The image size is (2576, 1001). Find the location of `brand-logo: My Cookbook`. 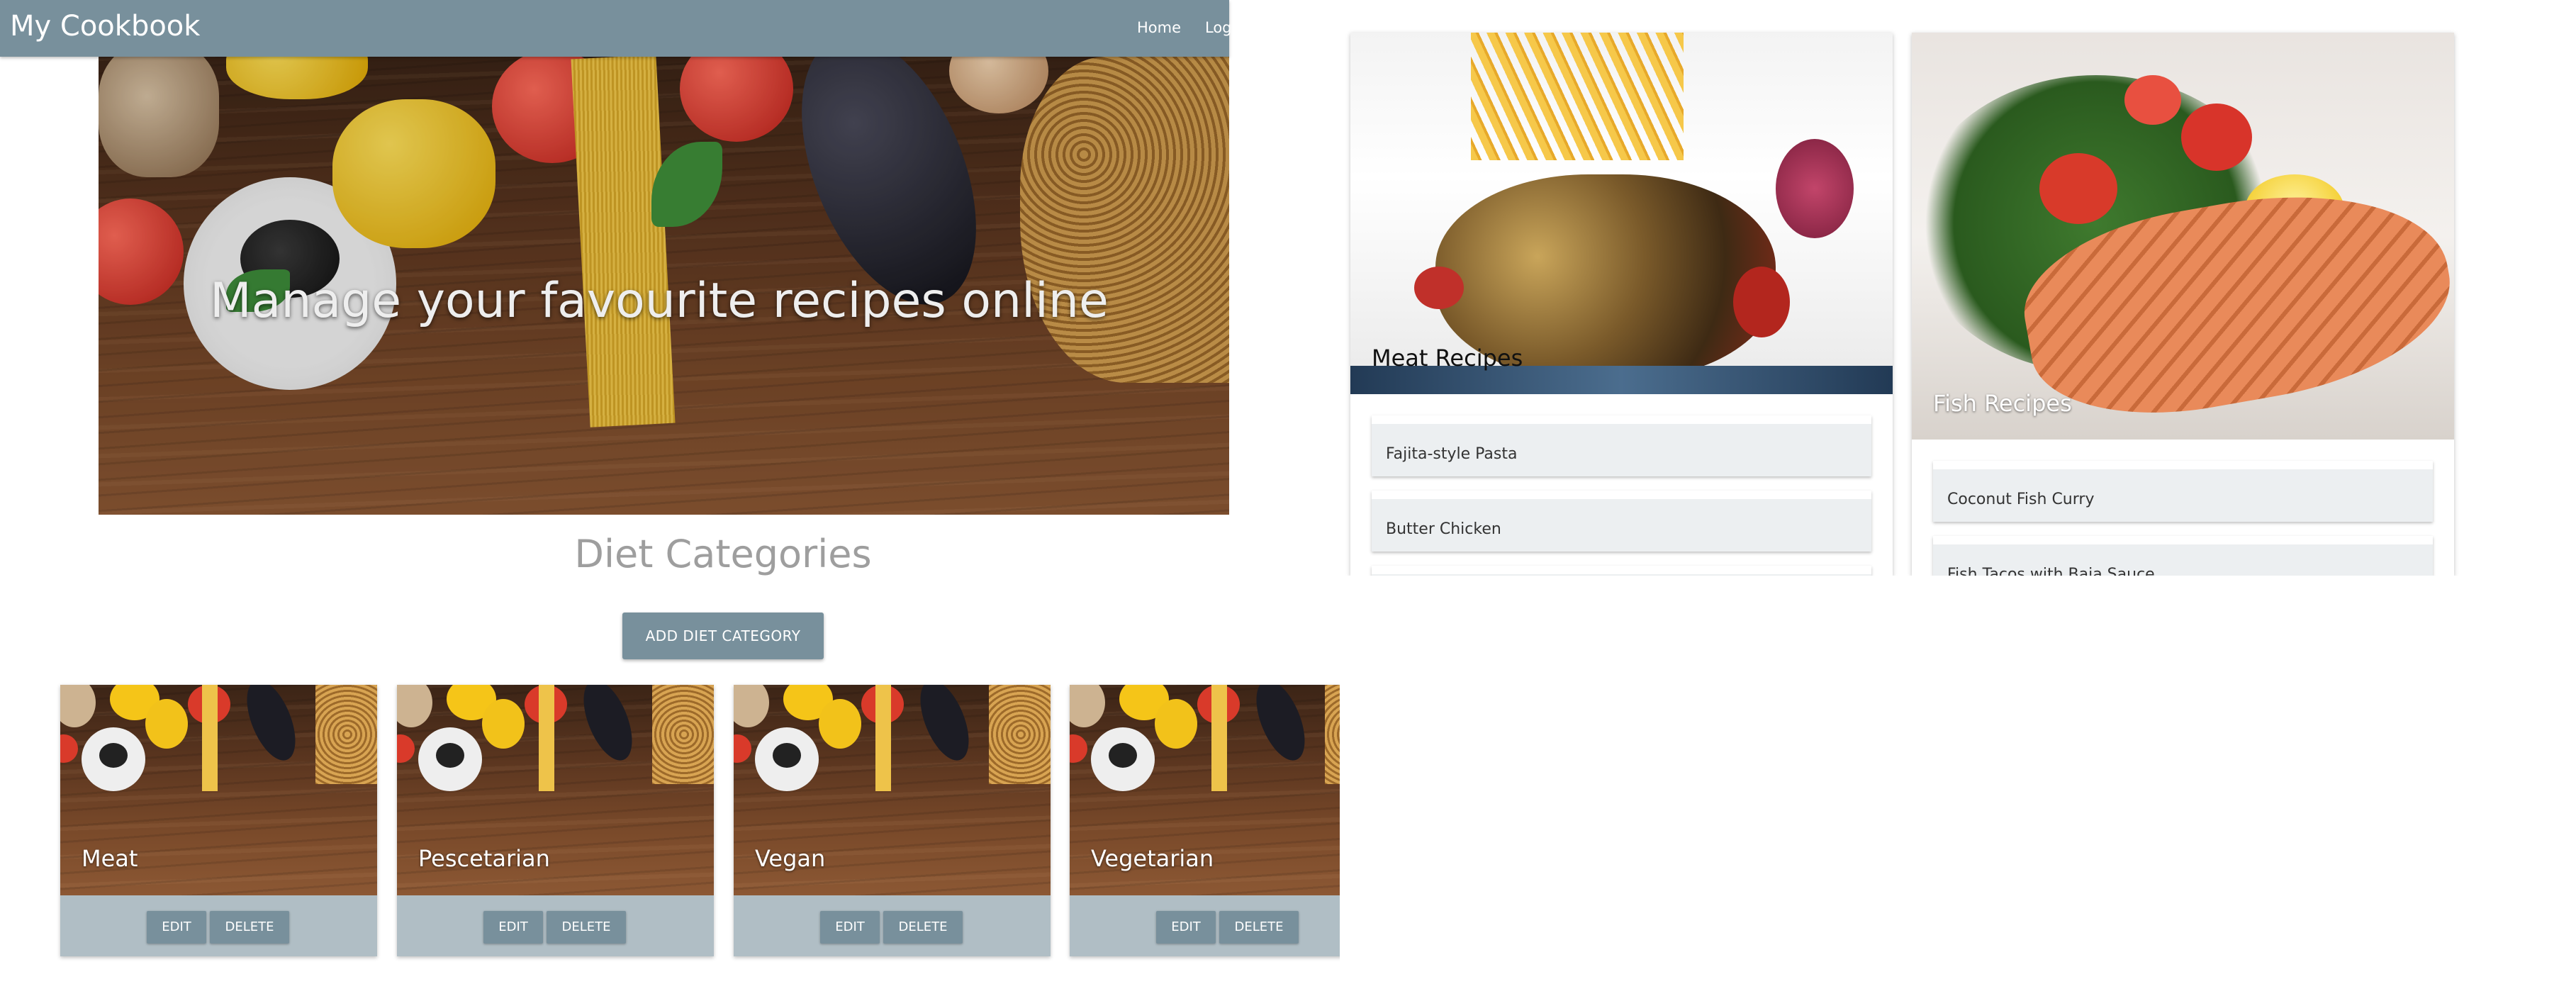

brand-logo: My Cookbook is located at coordinates (105, 26).